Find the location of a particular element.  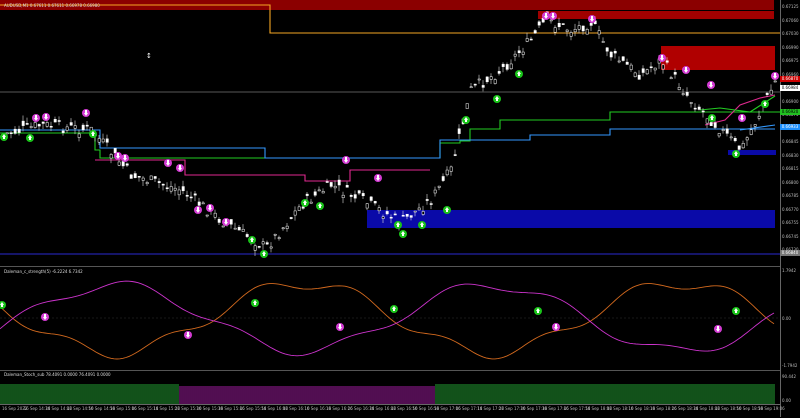

price-axis-label: 0.67030 is located at coordinates (790, 33).